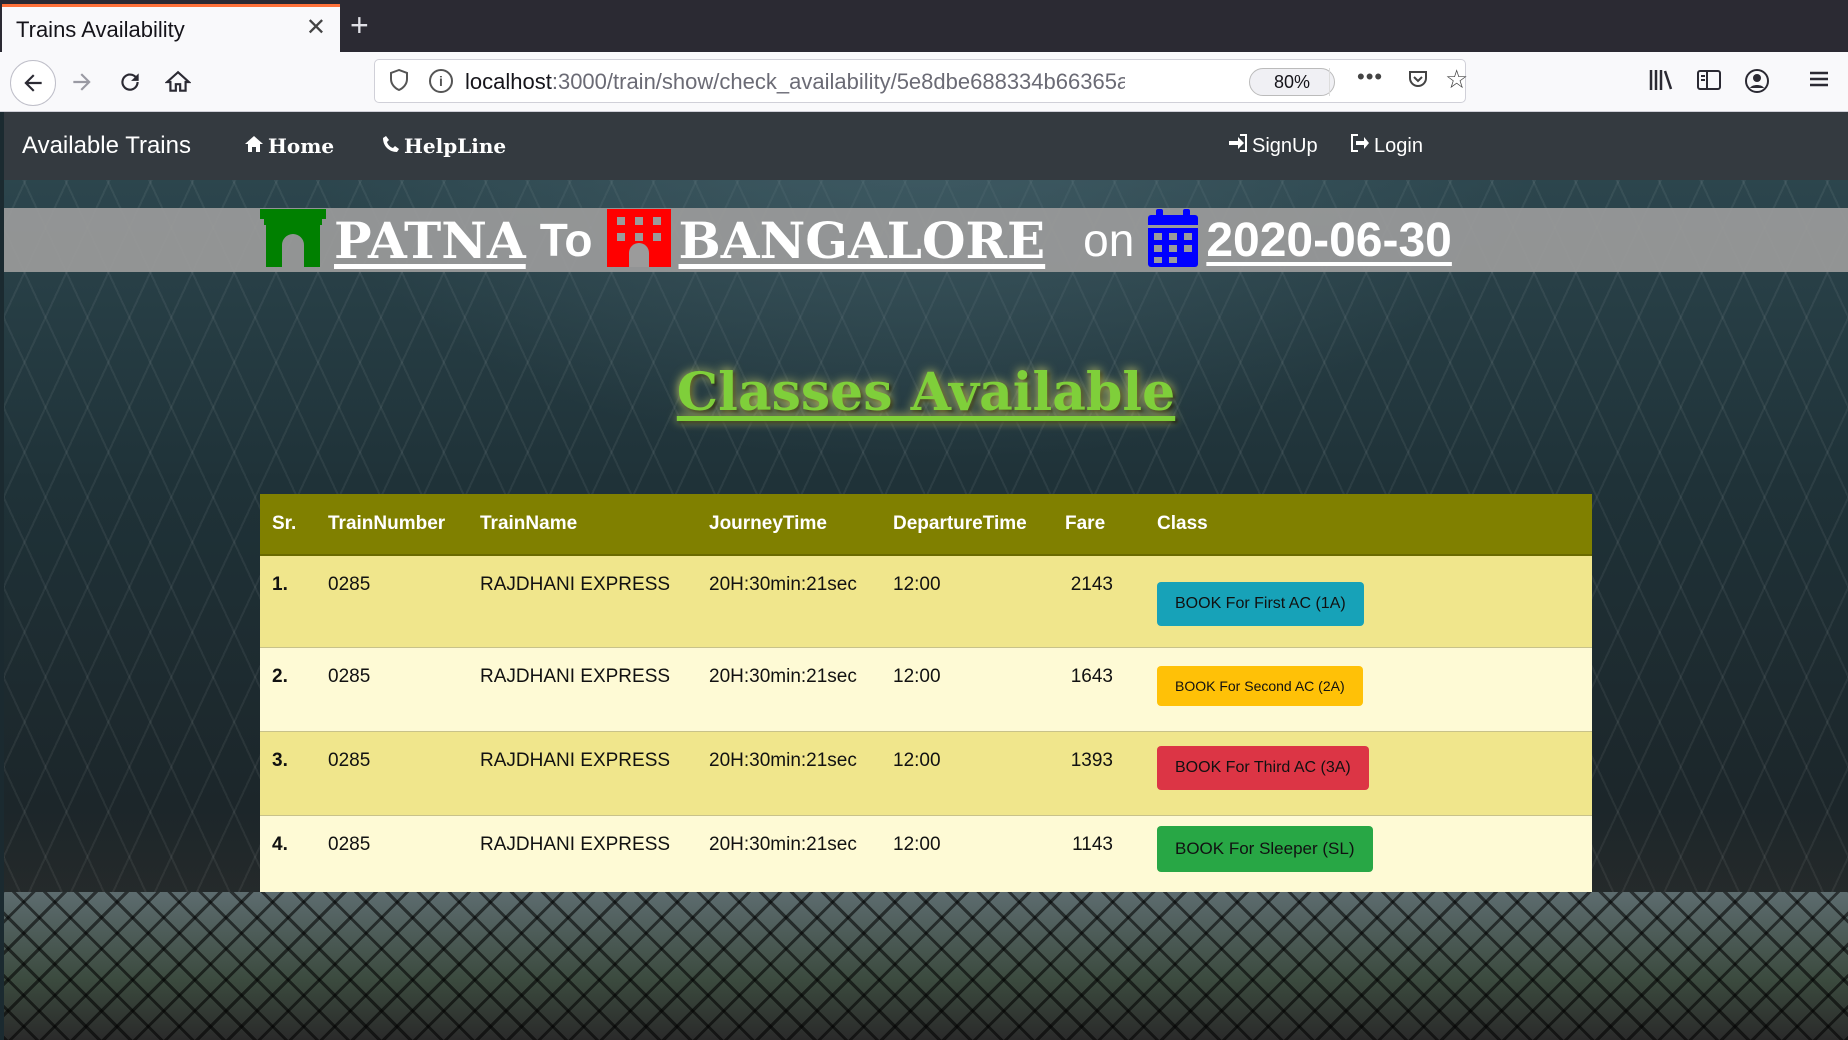  What do you see at coordinates (441, 81) in the screenshot?
I see `info-icon: i` at bounding box center [441, 81].